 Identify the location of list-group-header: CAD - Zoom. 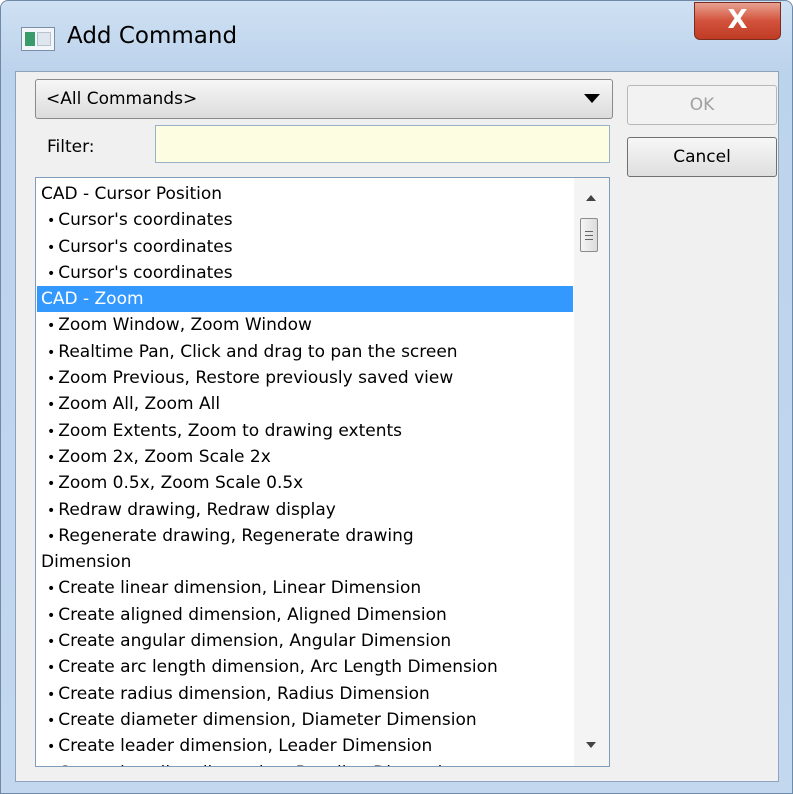
(305, 299).